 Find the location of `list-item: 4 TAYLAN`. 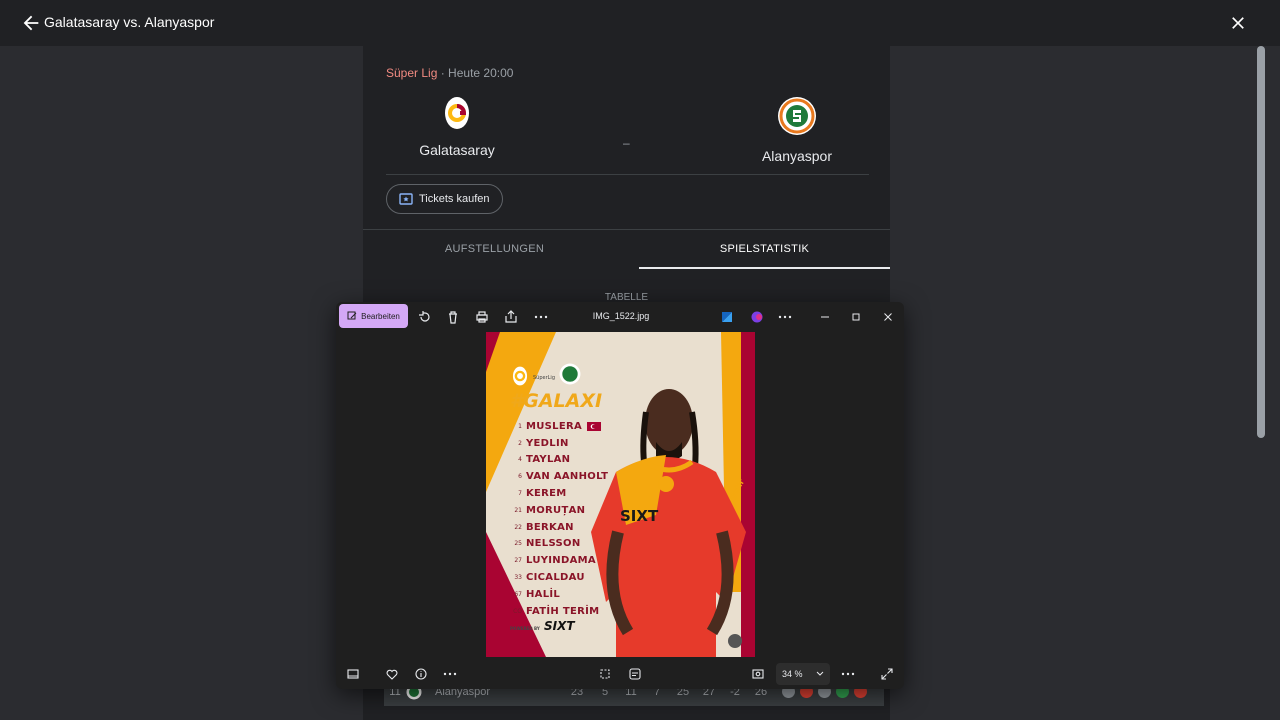

list-item: 4 TAYLAN is located at coordinates (544, 460).